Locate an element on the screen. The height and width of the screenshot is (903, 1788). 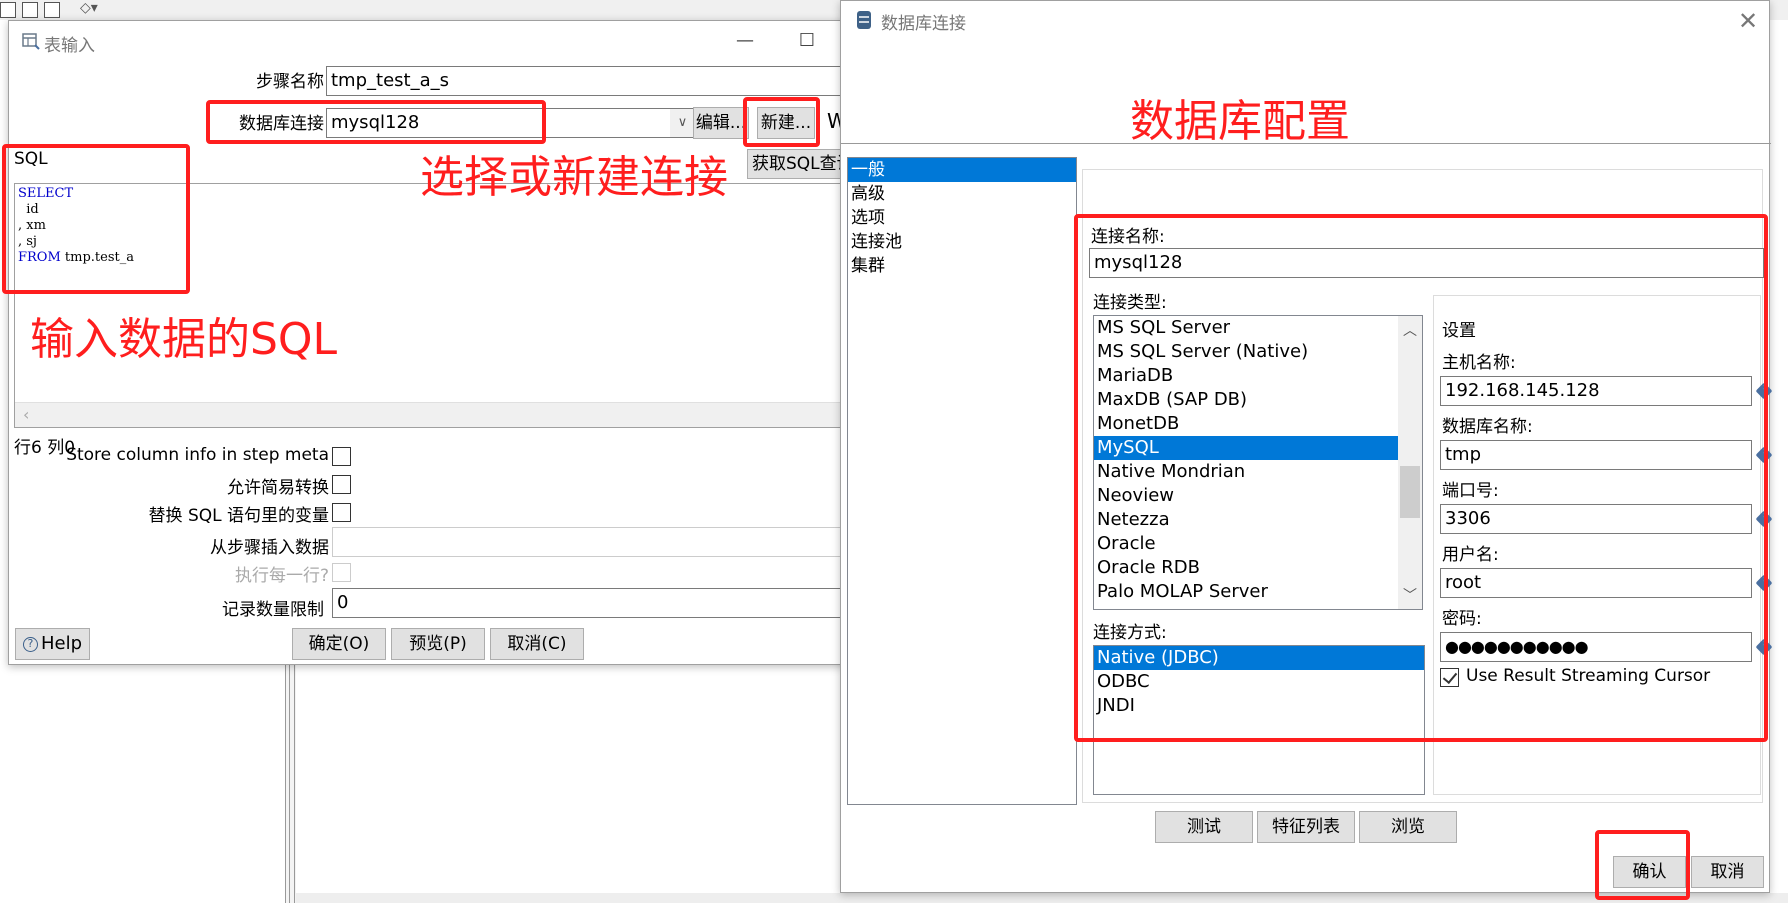
explore-button: 浏览 is located at coordinates (1408, 827).